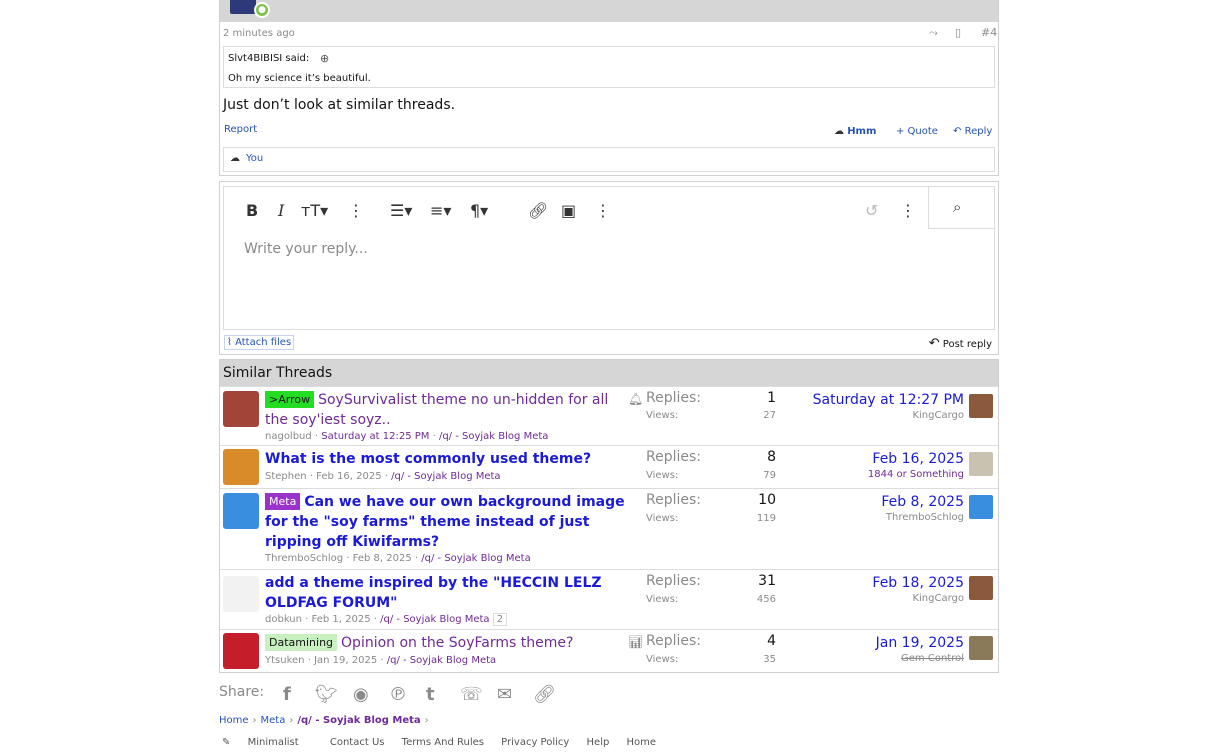 This screenshot has width=1206, height=753. Describe the element at coordinates (479, 210) in the screenshot. I see `paragraph-icon: ¶▾` at that location.